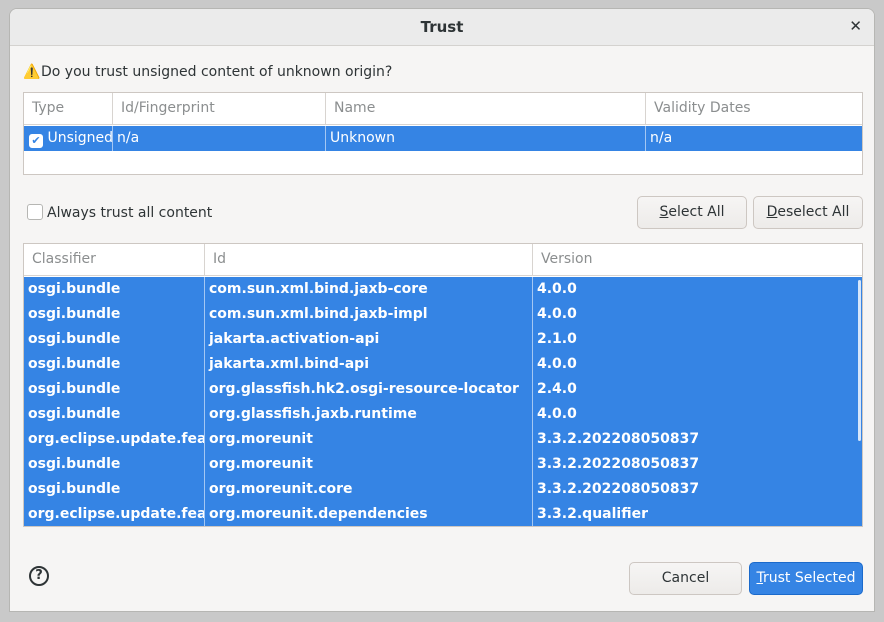 The image size is (884, 622). I want to click on dialog-title: Trust, so click(442, 27).